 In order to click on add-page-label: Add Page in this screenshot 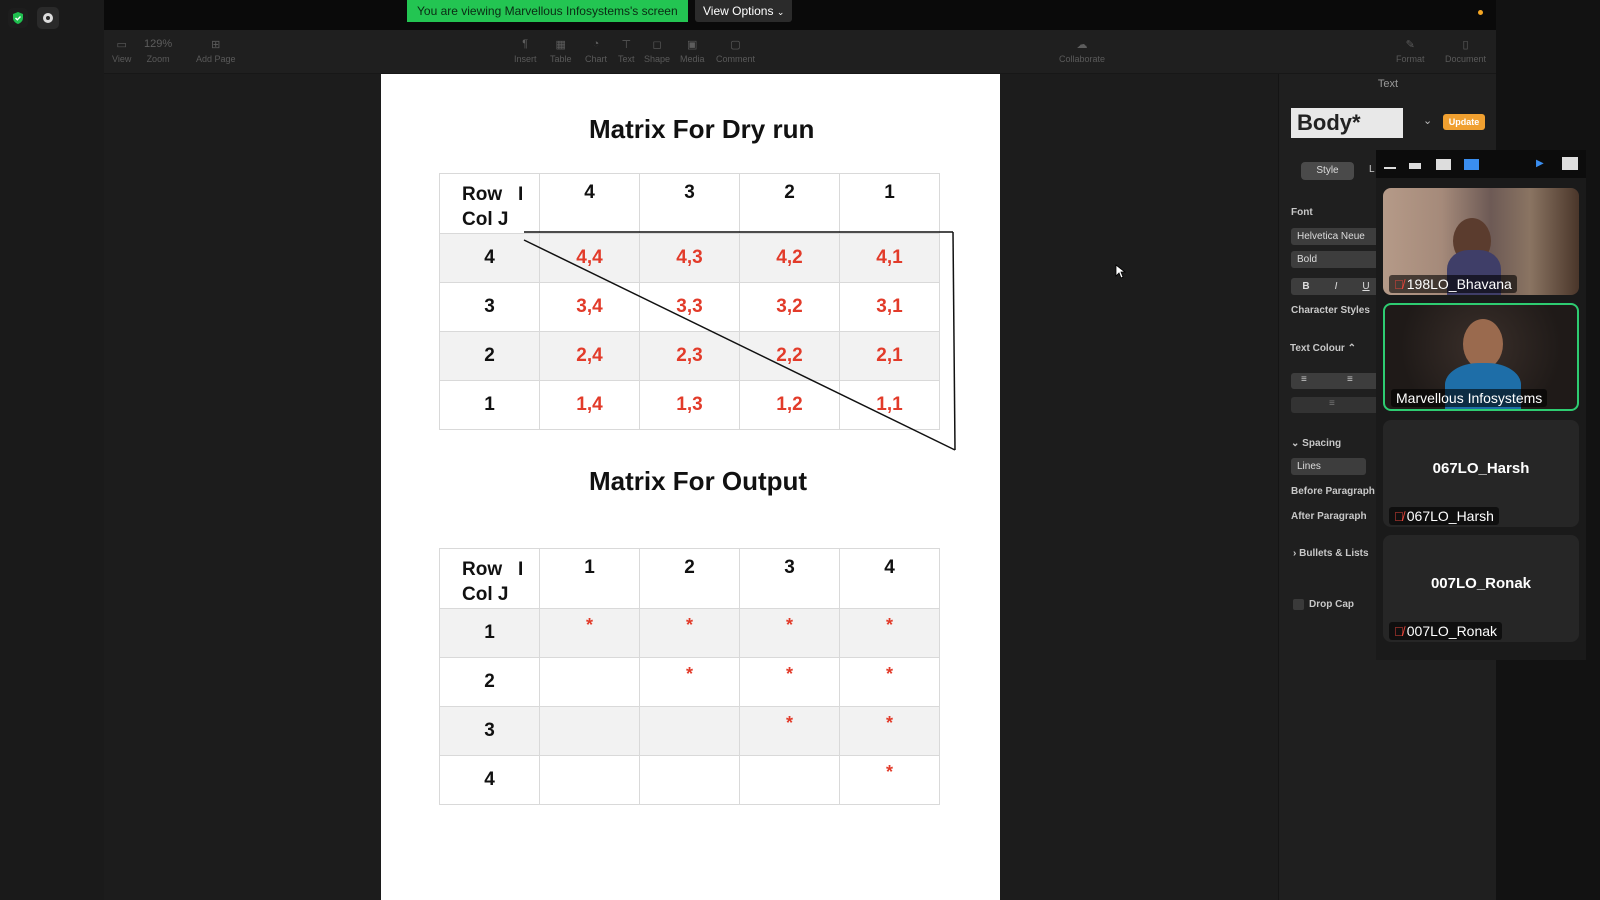, I will do `click(216, 59)`.